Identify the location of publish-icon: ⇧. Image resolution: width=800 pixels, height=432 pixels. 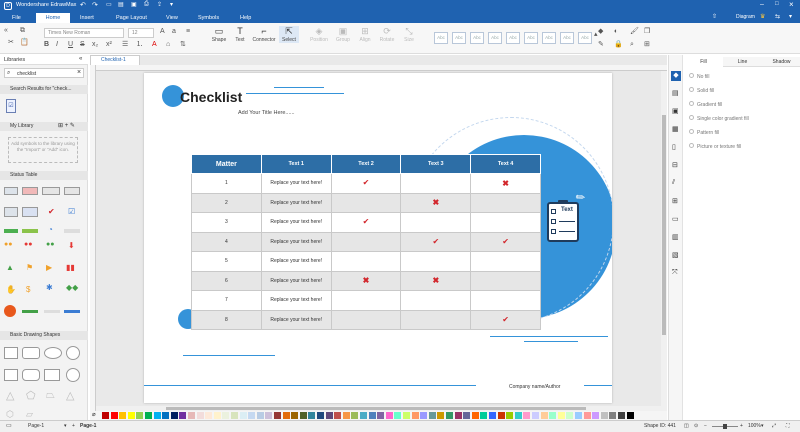
(714, 16).